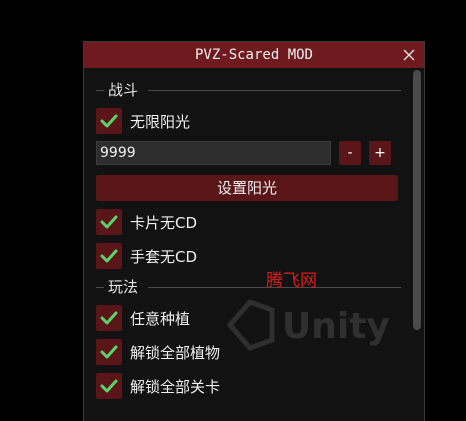 This screenshot has height=421, width=466. I want to click on section-battle-header: 战斗, so click(248, 90).